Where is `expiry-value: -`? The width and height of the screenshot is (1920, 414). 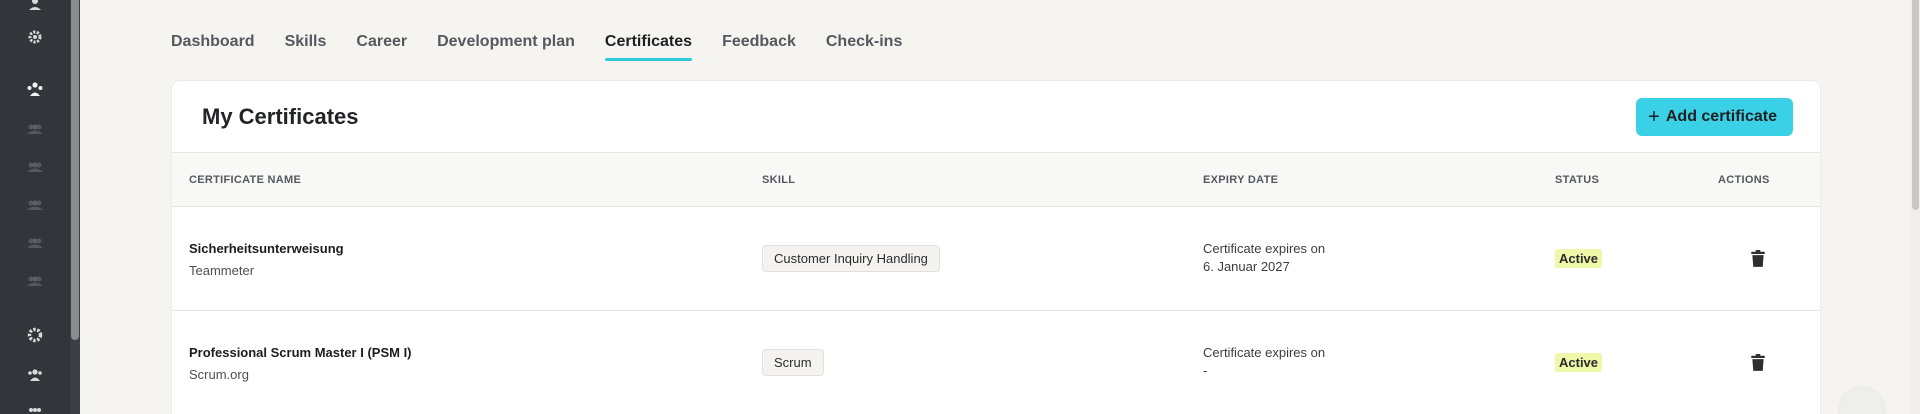 expiry-value: - is located at coordinates (1205, 370).